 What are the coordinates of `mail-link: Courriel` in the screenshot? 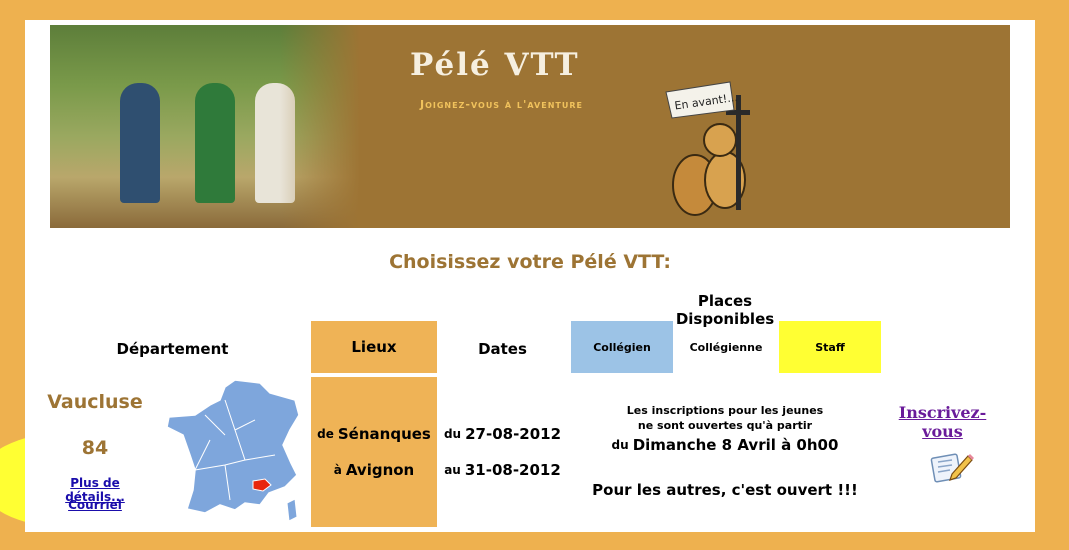 It's located at (95, 505).